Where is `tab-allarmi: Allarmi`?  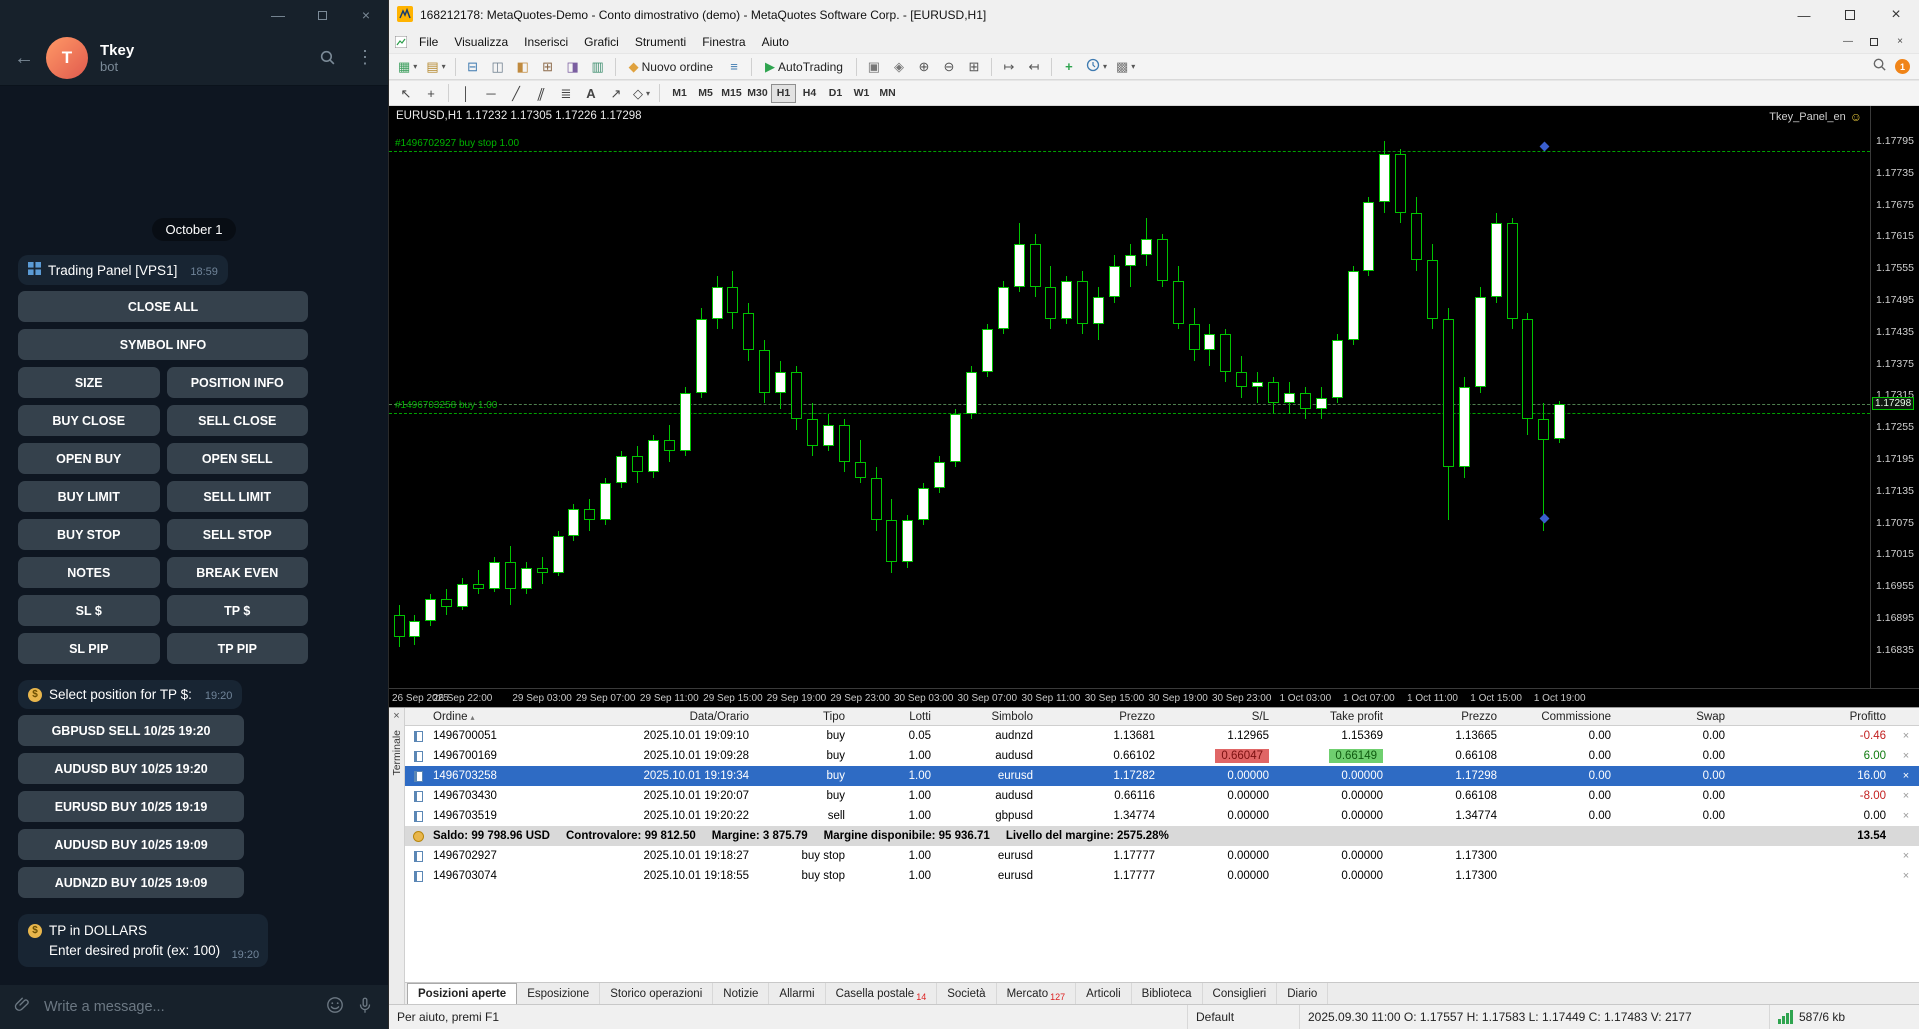
tab-allarmi: Allarmi is located at coordinates (797, 993).